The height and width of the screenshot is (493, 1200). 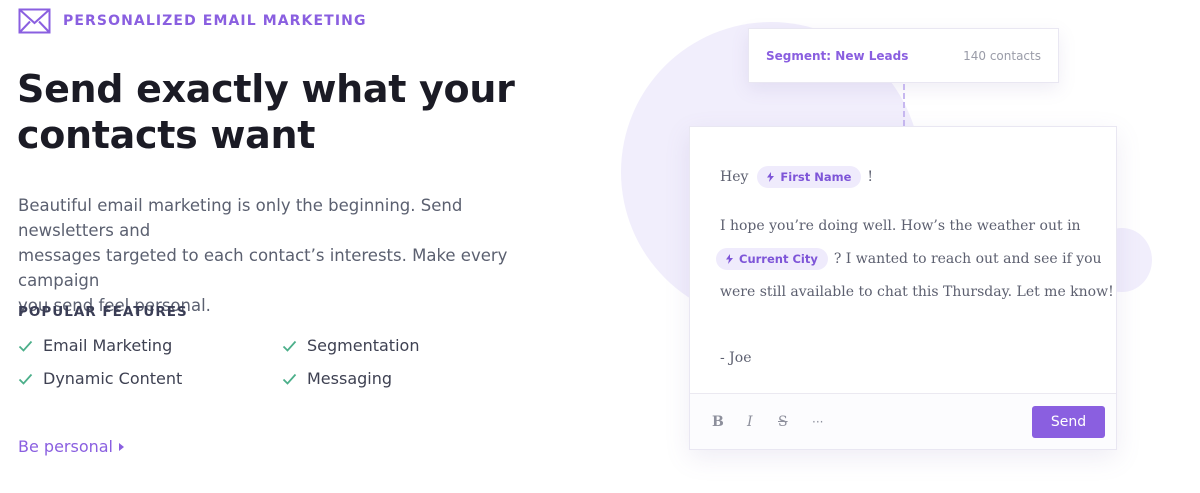 I want to click on current-city-tag: Current City, so click(x=772, y=259).